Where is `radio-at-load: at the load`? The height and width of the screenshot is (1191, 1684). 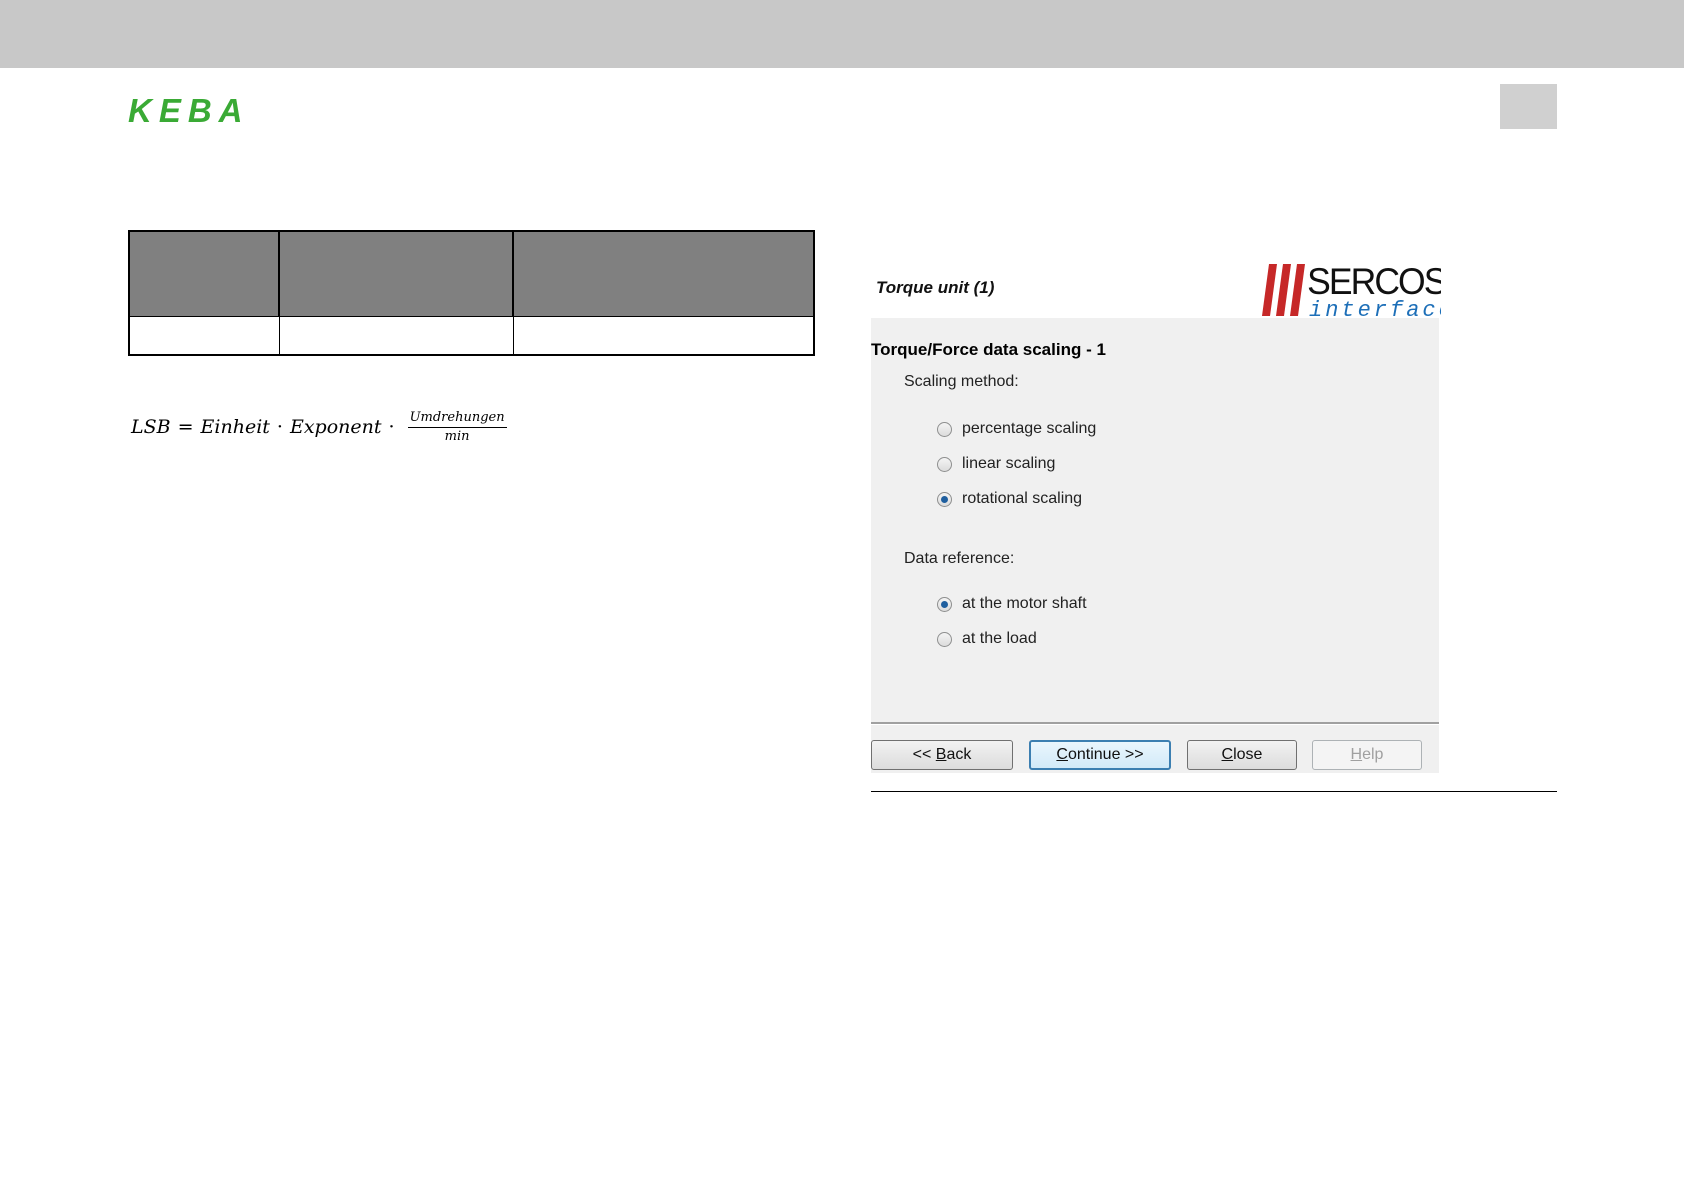
radio-at-load: at the load is located at coordinates (987, 639).